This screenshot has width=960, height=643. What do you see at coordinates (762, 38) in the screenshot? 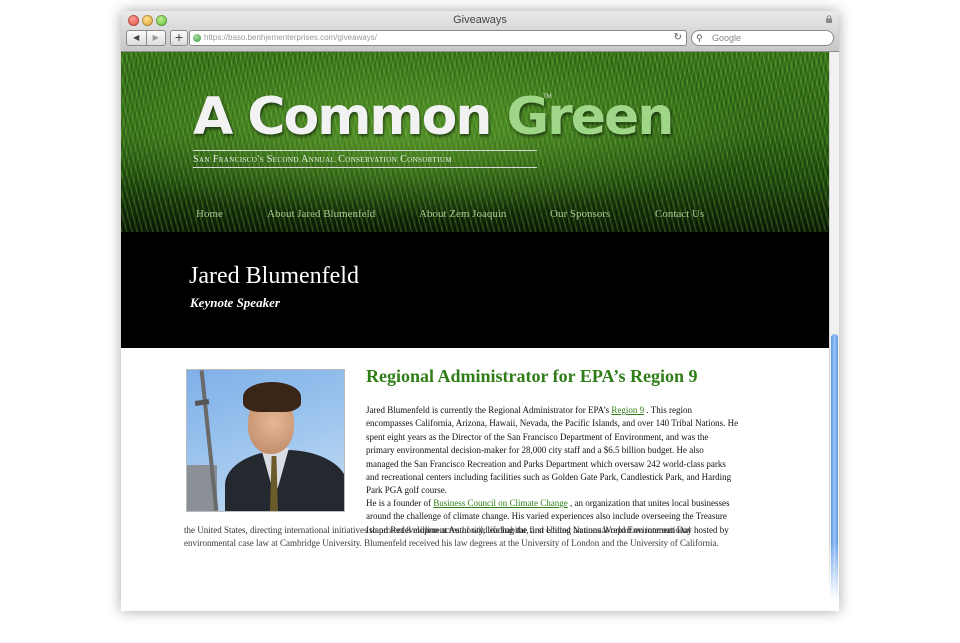
I see `search-input: ⚲ Google` at bounding box center [762, 38].